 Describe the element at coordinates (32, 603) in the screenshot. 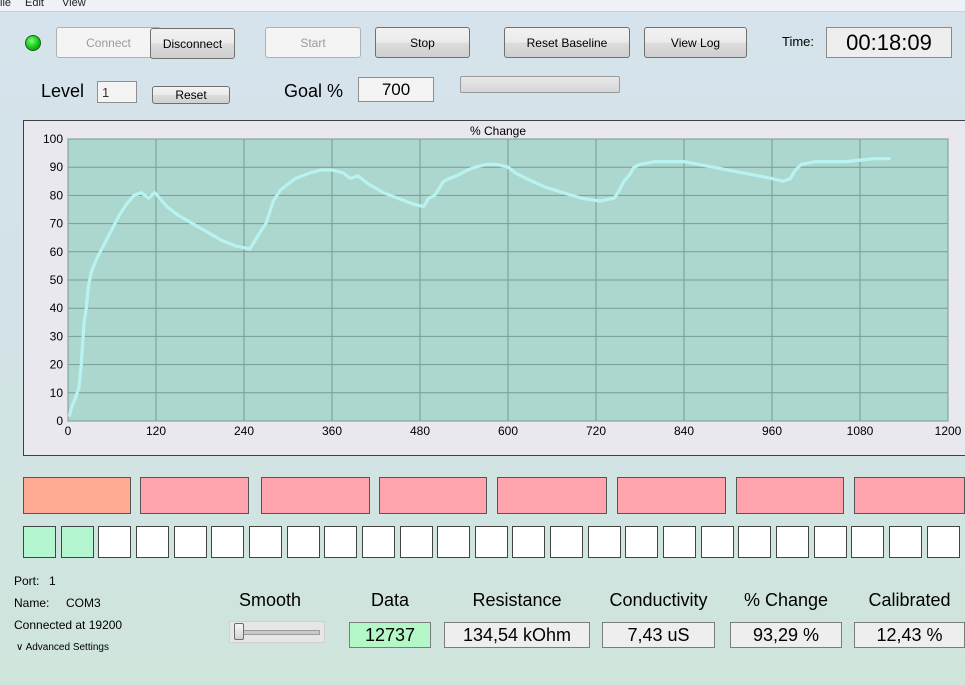

I see `name-label: Name:` at that location.